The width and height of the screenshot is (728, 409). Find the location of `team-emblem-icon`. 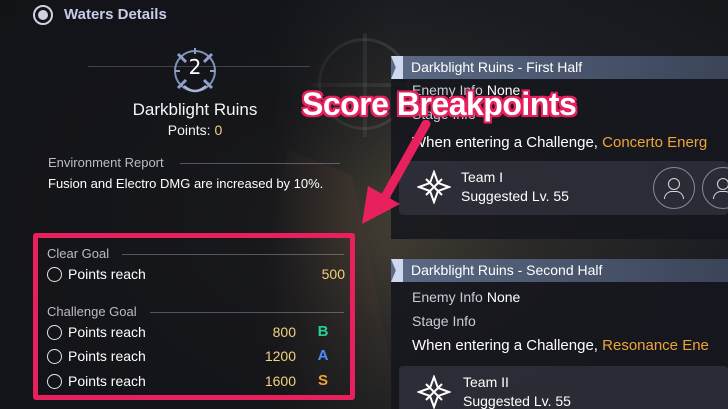

team-emblem-icon is located at coordinates (434, 392).